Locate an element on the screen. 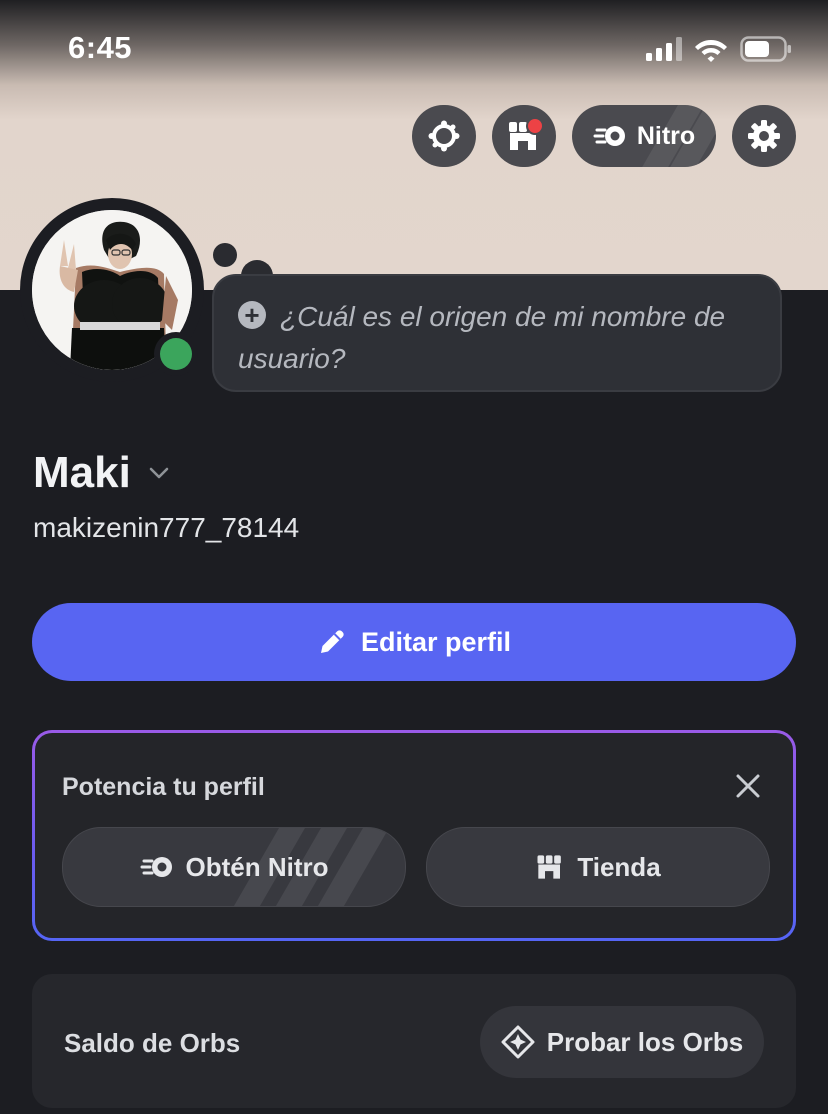  shop-pill-button: Tienda is located at coordinates (598, 867).